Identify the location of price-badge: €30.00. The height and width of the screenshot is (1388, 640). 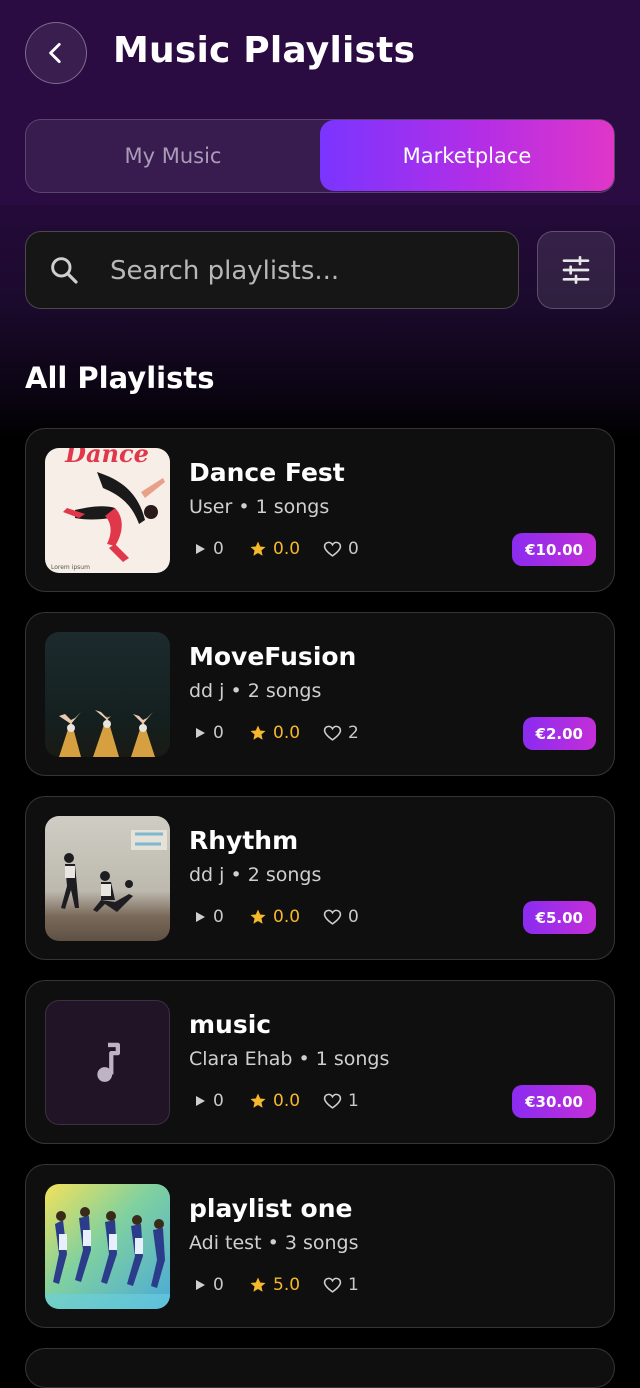
(554, 1101).